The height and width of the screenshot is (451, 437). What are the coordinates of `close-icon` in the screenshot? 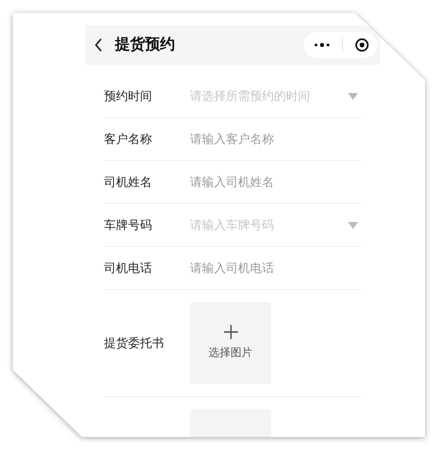 It's located at (362, 45).